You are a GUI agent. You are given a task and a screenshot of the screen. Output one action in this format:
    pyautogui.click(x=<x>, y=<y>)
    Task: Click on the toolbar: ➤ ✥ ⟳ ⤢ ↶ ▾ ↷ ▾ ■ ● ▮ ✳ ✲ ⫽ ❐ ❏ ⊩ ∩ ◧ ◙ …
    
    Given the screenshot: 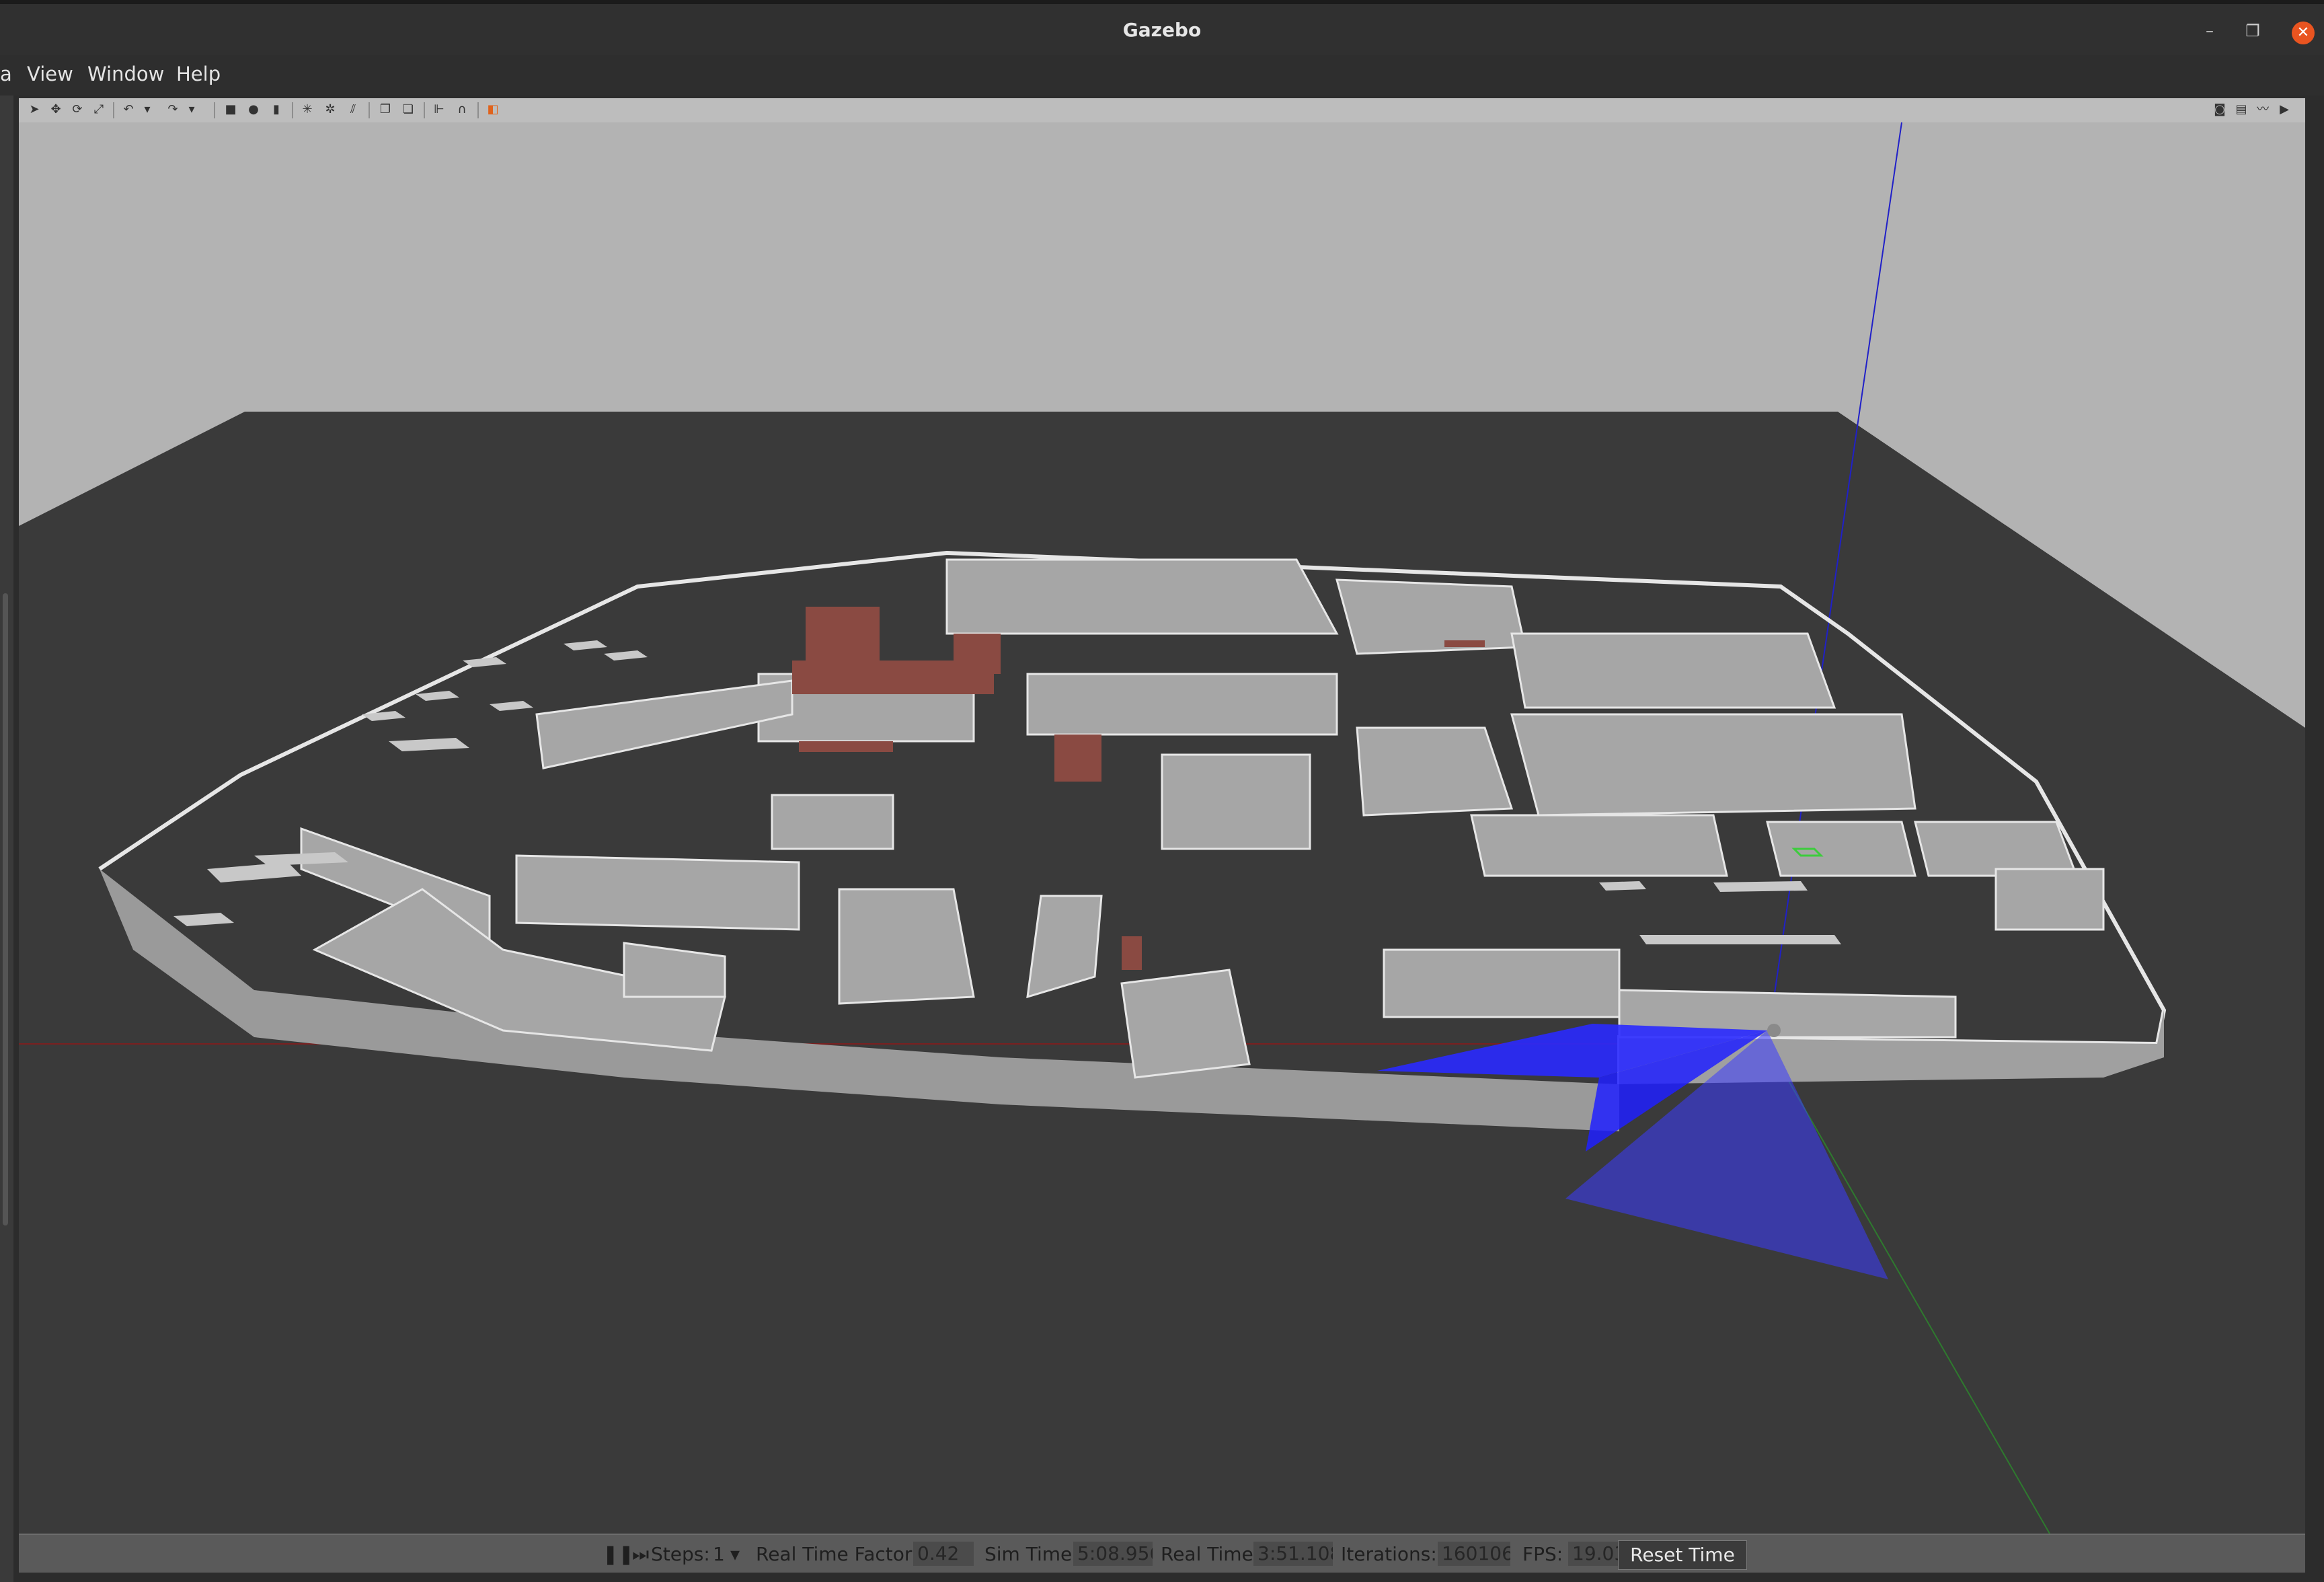 What is the action you would take?
    pyautogui.click(x=1162, y=111)
    